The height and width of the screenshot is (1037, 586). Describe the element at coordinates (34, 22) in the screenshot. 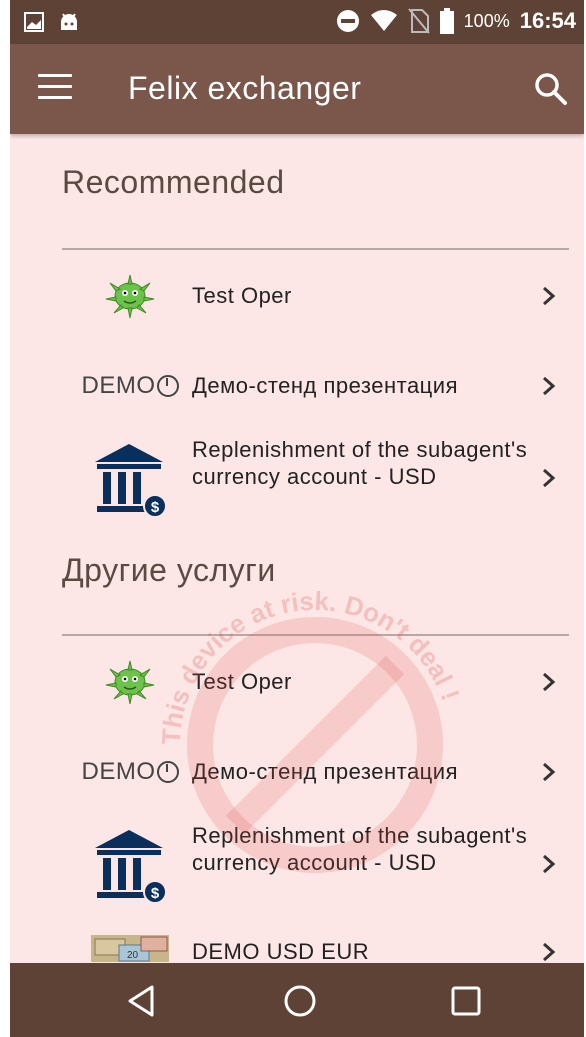

I see `gallery-notification-icon` at that location.